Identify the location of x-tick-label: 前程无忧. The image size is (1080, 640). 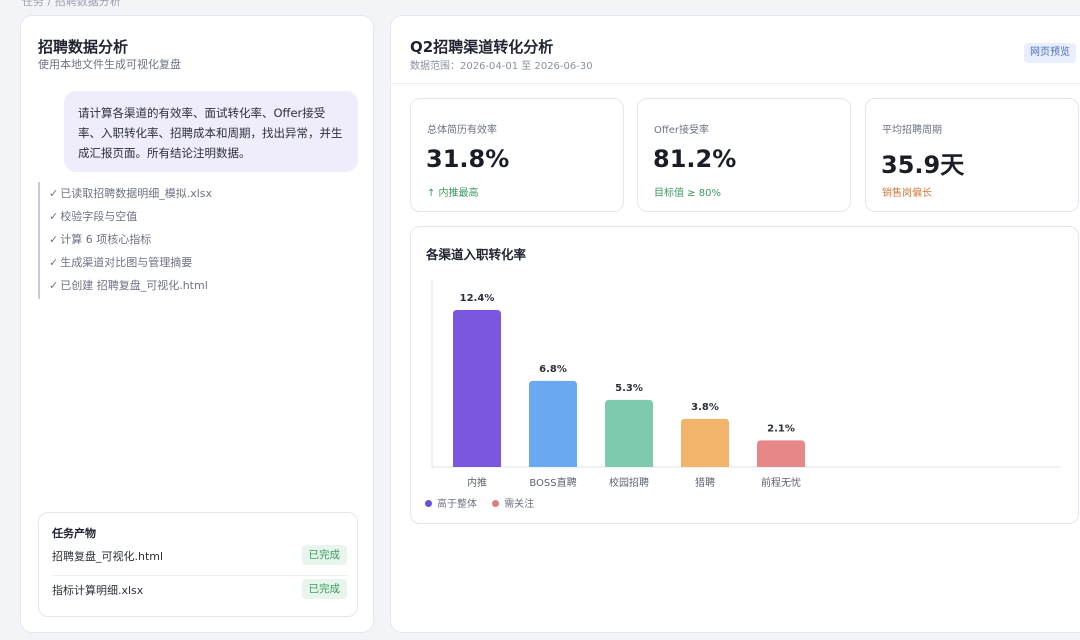
(781, 482).